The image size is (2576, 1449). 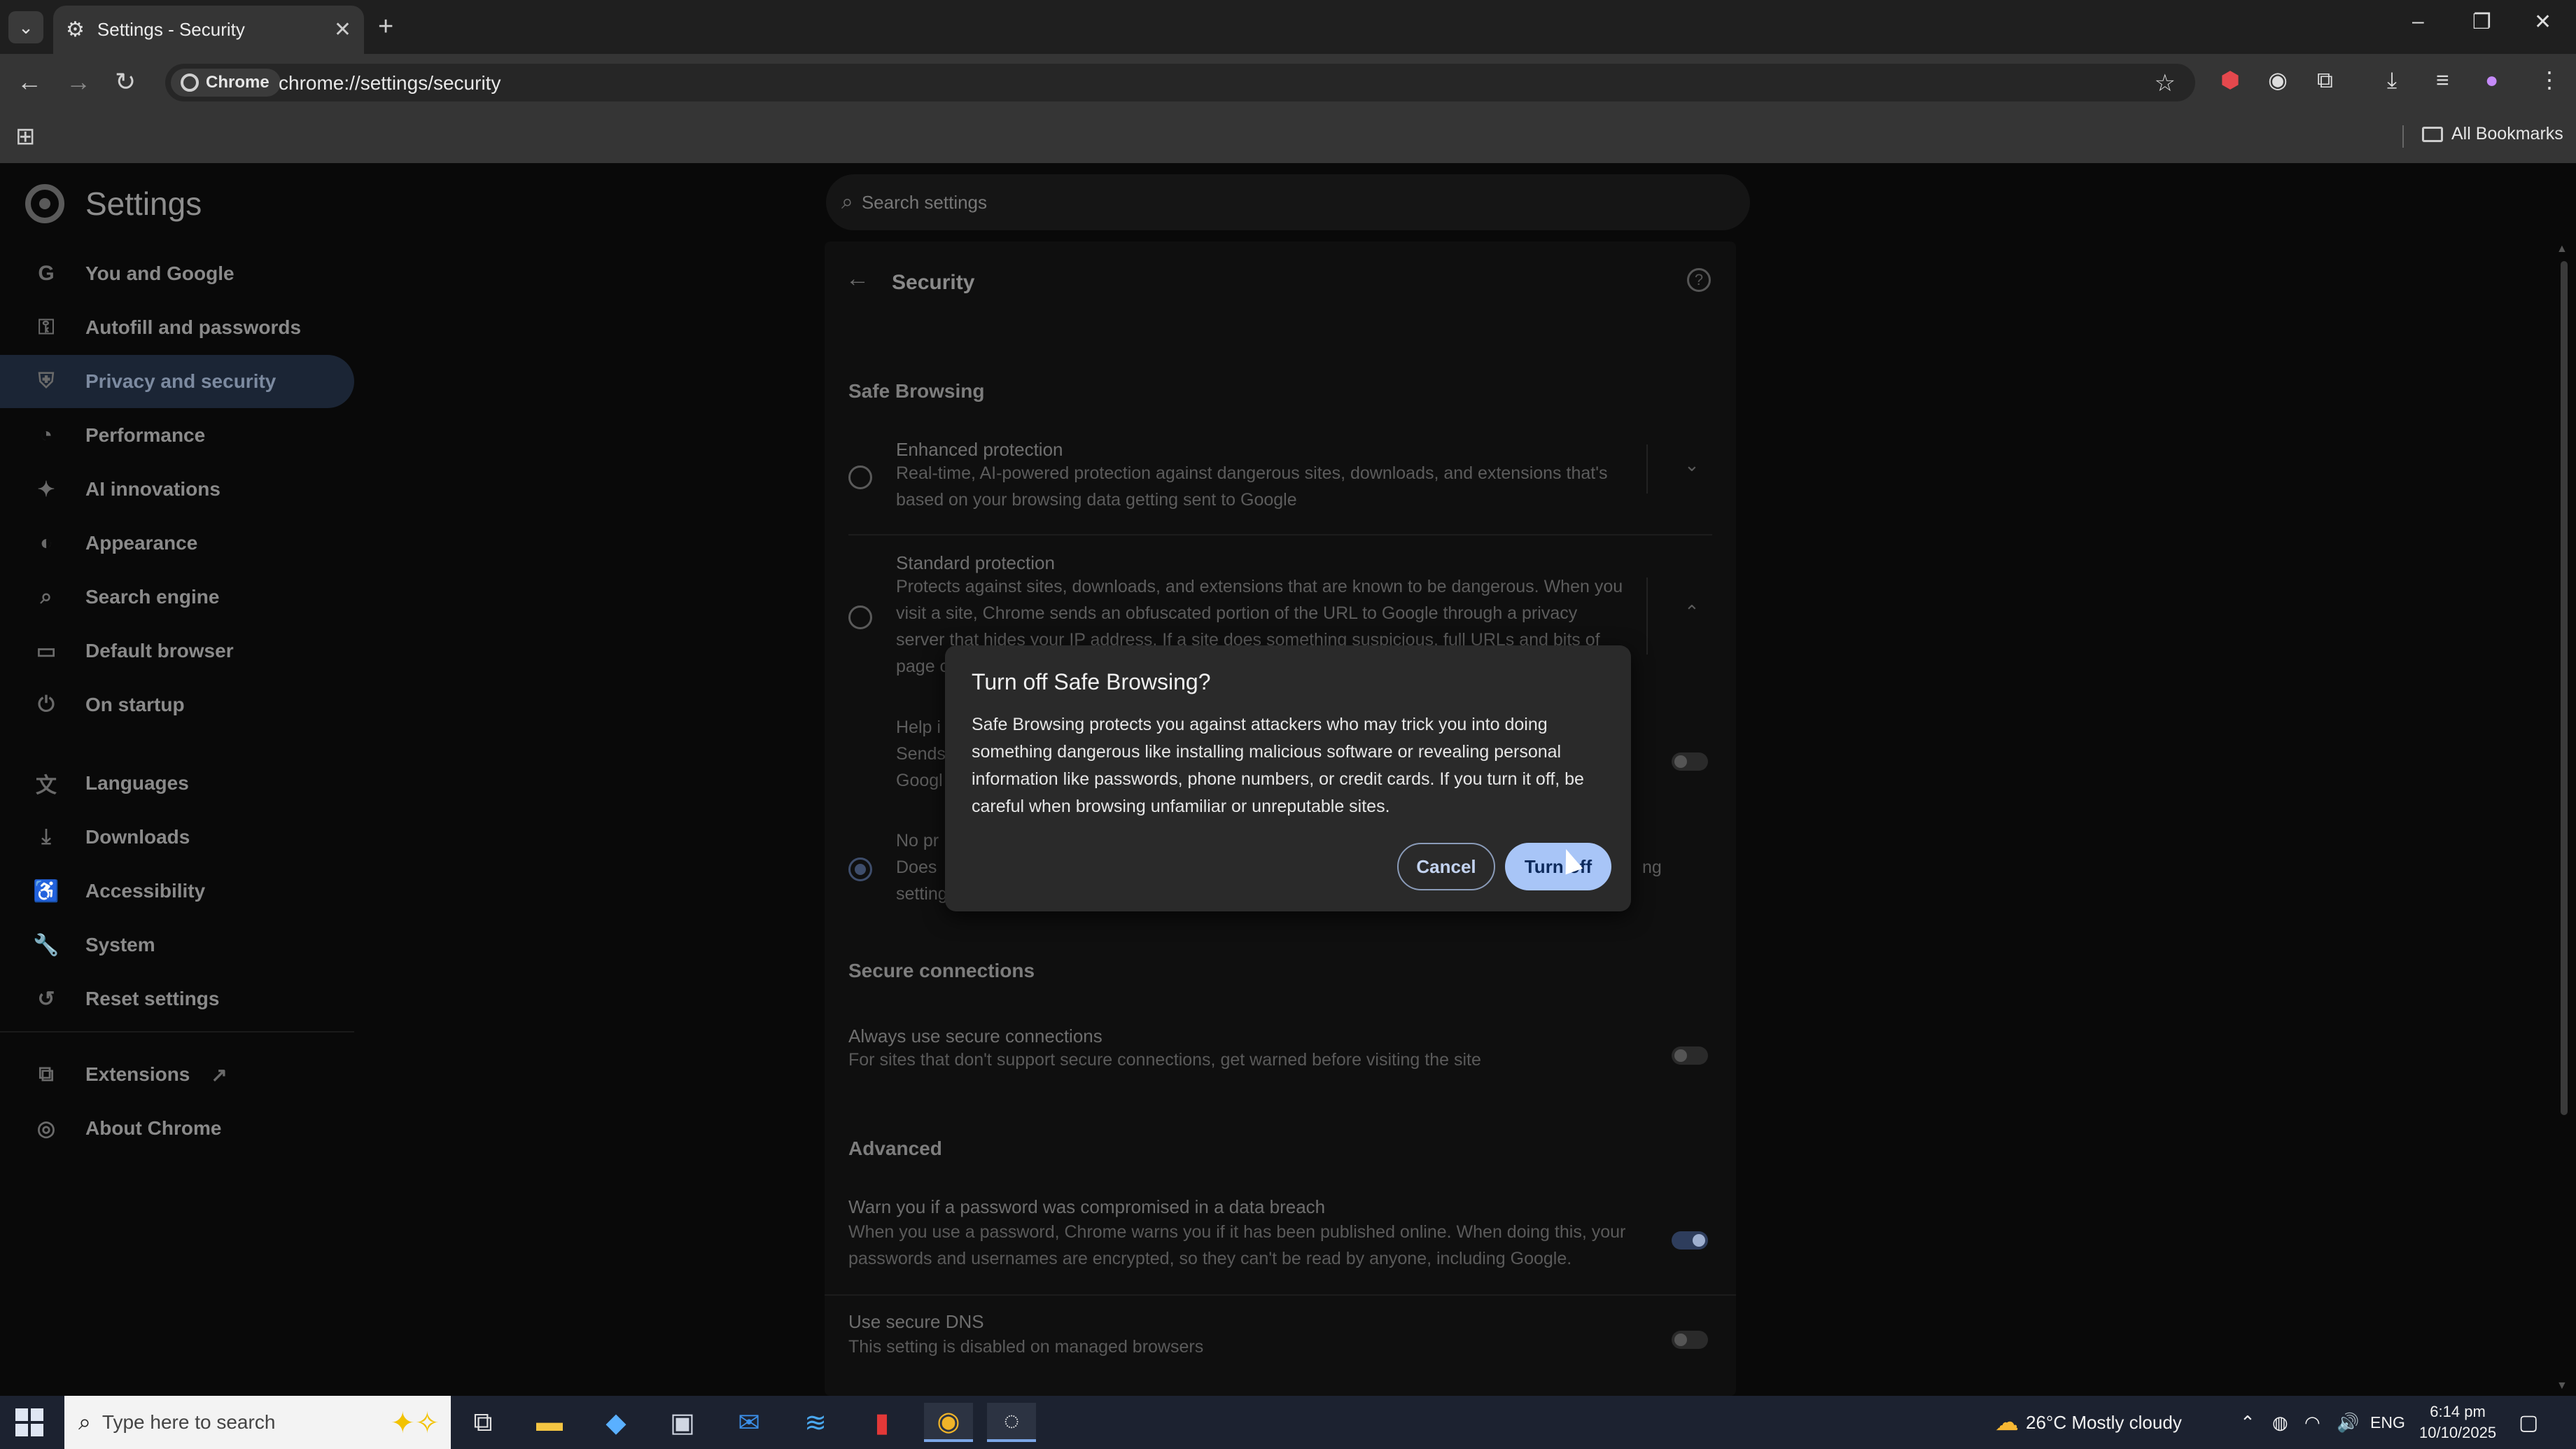 What do you see at coordinates (2230, 80) in the screenshot?
I see `extension-red-icon: ⬢` at bounding box center [2230, 80].